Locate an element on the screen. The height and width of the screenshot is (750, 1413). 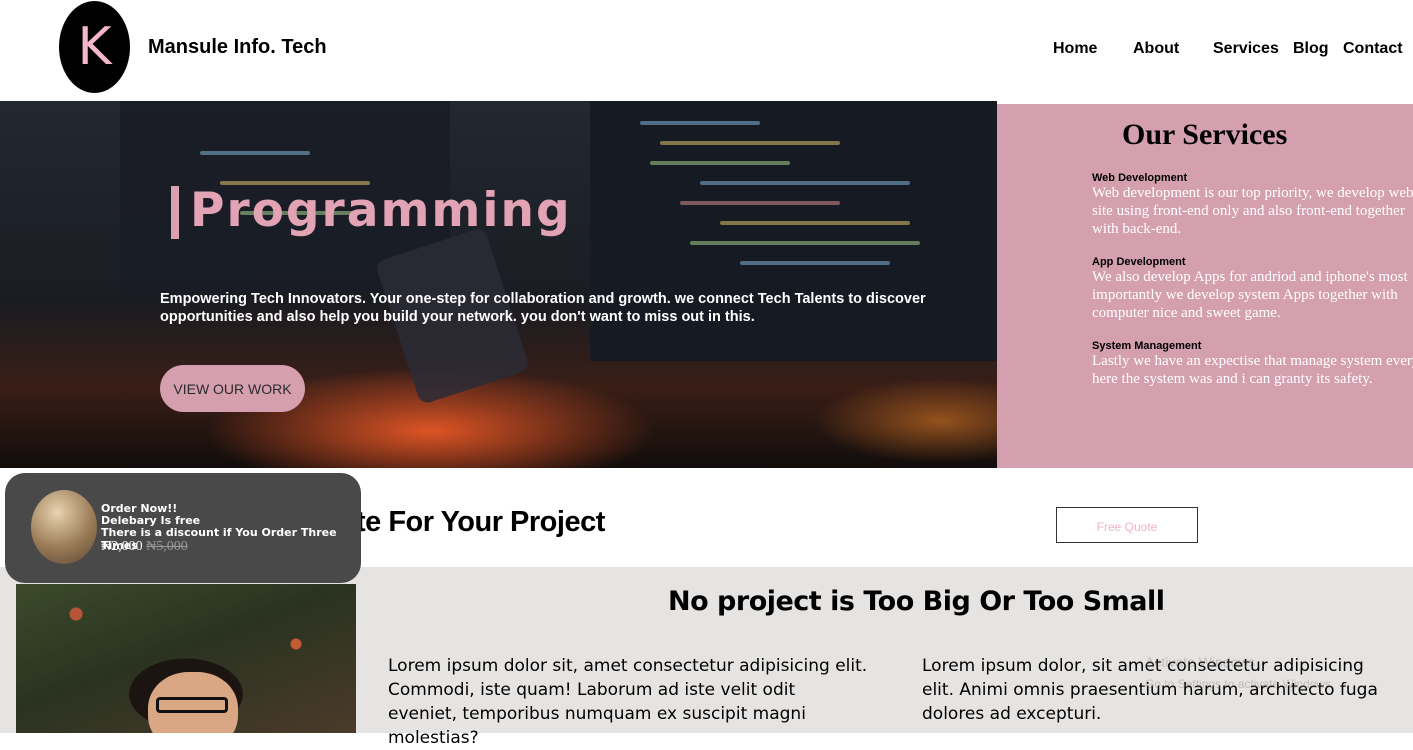
project-section-title: No project is Too Big Or Too Small is located at coordinates (916, 601).